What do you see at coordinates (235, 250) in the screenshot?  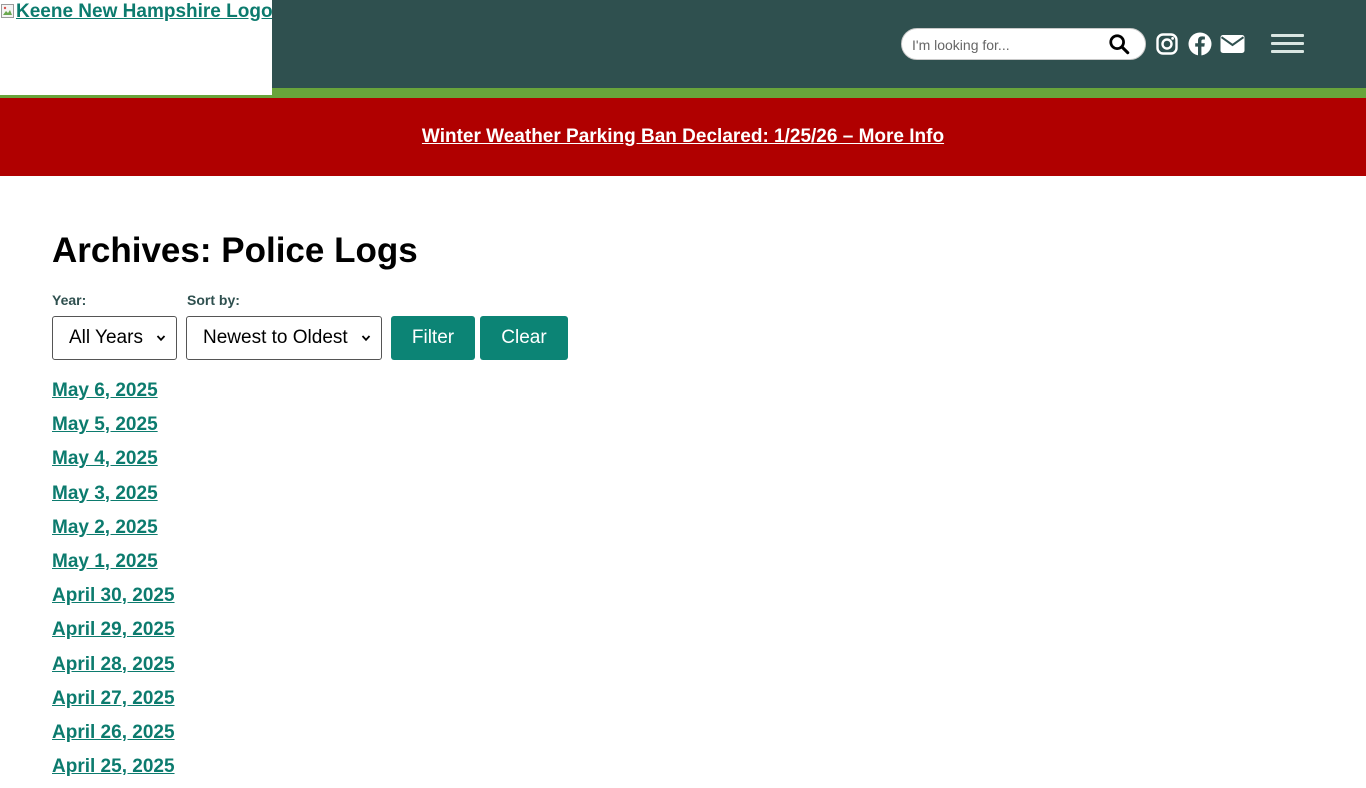 I see `page-title: Archives: Police Logs` at bounding box center [235, 250].